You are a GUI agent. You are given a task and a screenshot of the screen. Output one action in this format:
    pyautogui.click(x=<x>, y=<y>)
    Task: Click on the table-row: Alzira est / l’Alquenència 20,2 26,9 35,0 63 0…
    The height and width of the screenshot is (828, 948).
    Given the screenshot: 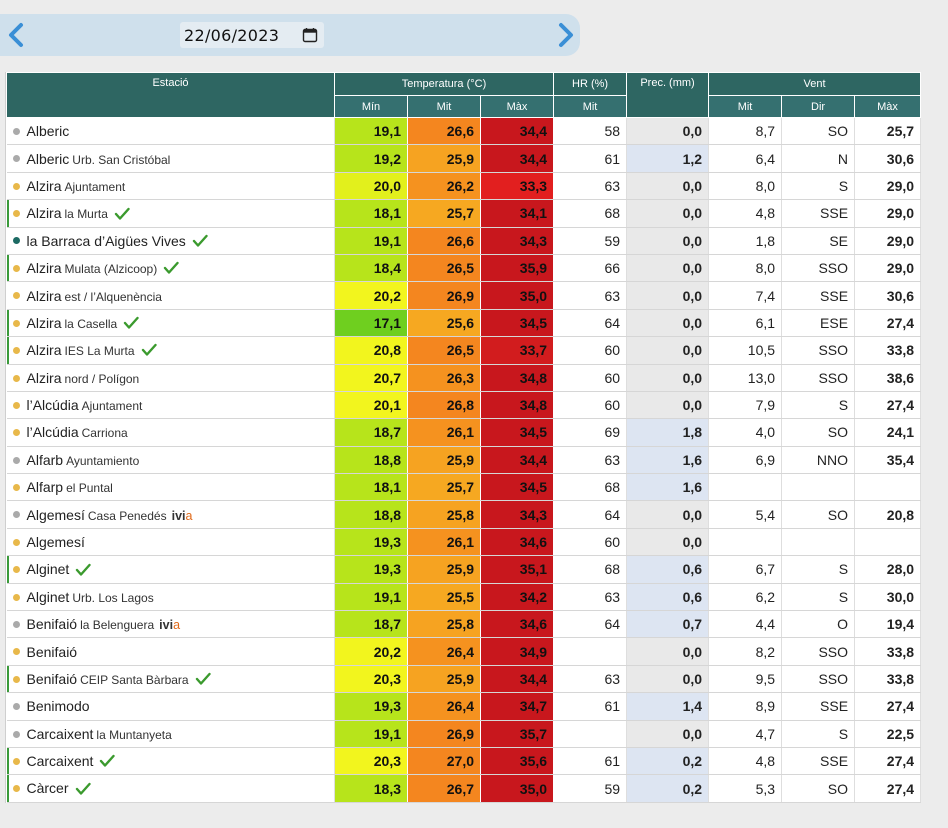 What is the action you would take?
    pyautogui.click(x=464, y=295)
    